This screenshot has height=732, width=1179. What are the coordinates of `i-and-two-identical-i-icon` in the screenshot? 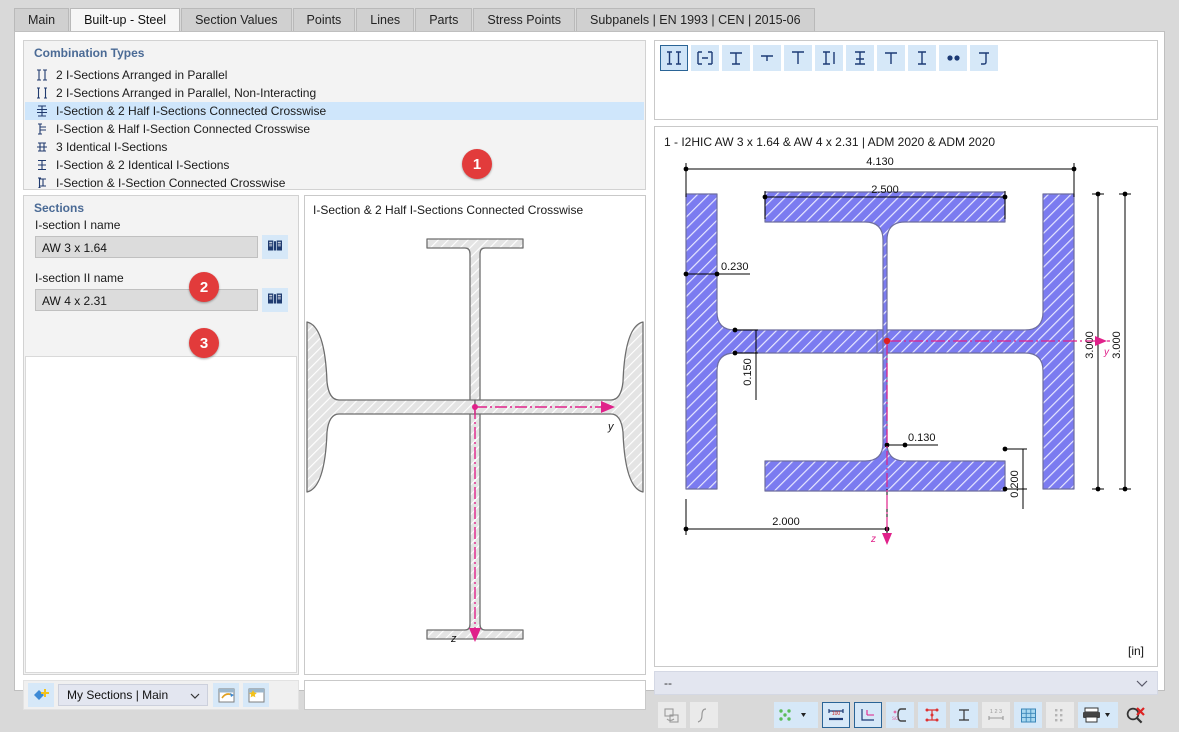 It's located at (42, 165).